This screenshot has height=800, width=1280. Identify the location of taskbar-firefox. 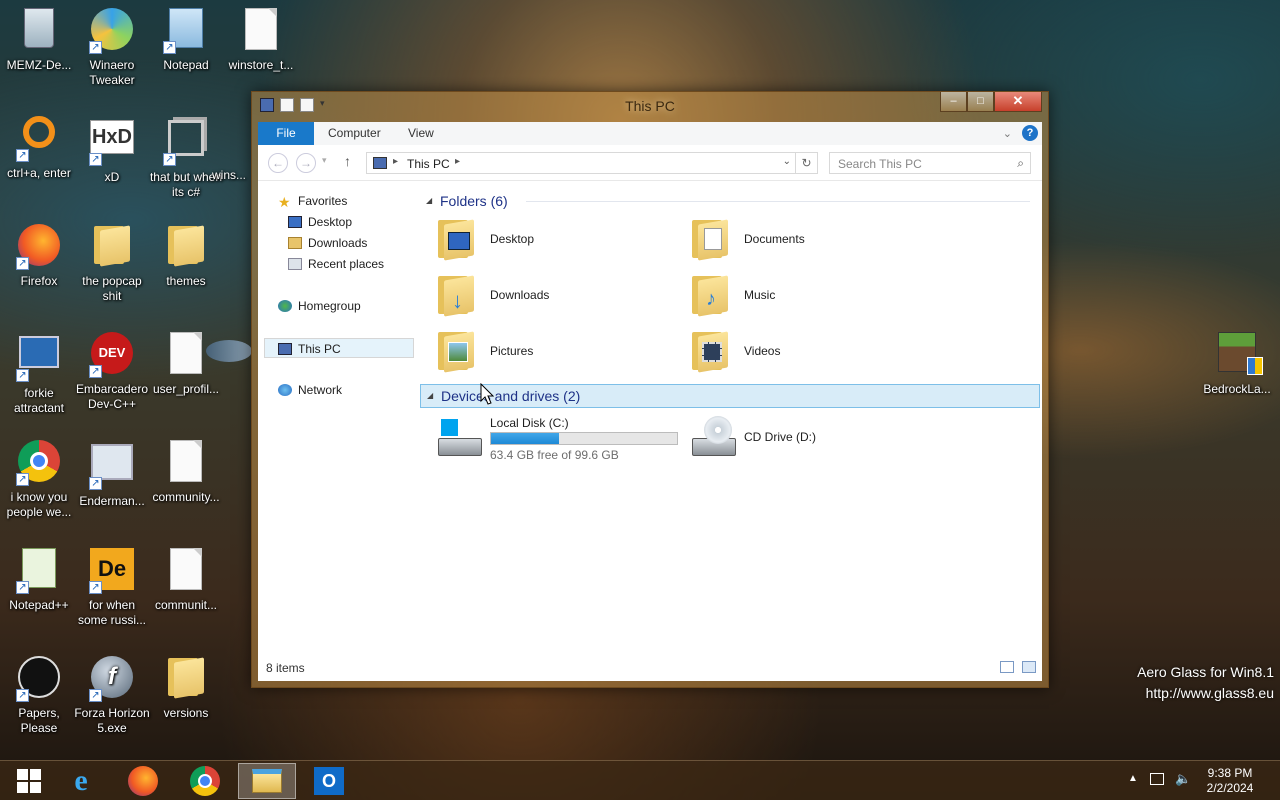
(143, 781).